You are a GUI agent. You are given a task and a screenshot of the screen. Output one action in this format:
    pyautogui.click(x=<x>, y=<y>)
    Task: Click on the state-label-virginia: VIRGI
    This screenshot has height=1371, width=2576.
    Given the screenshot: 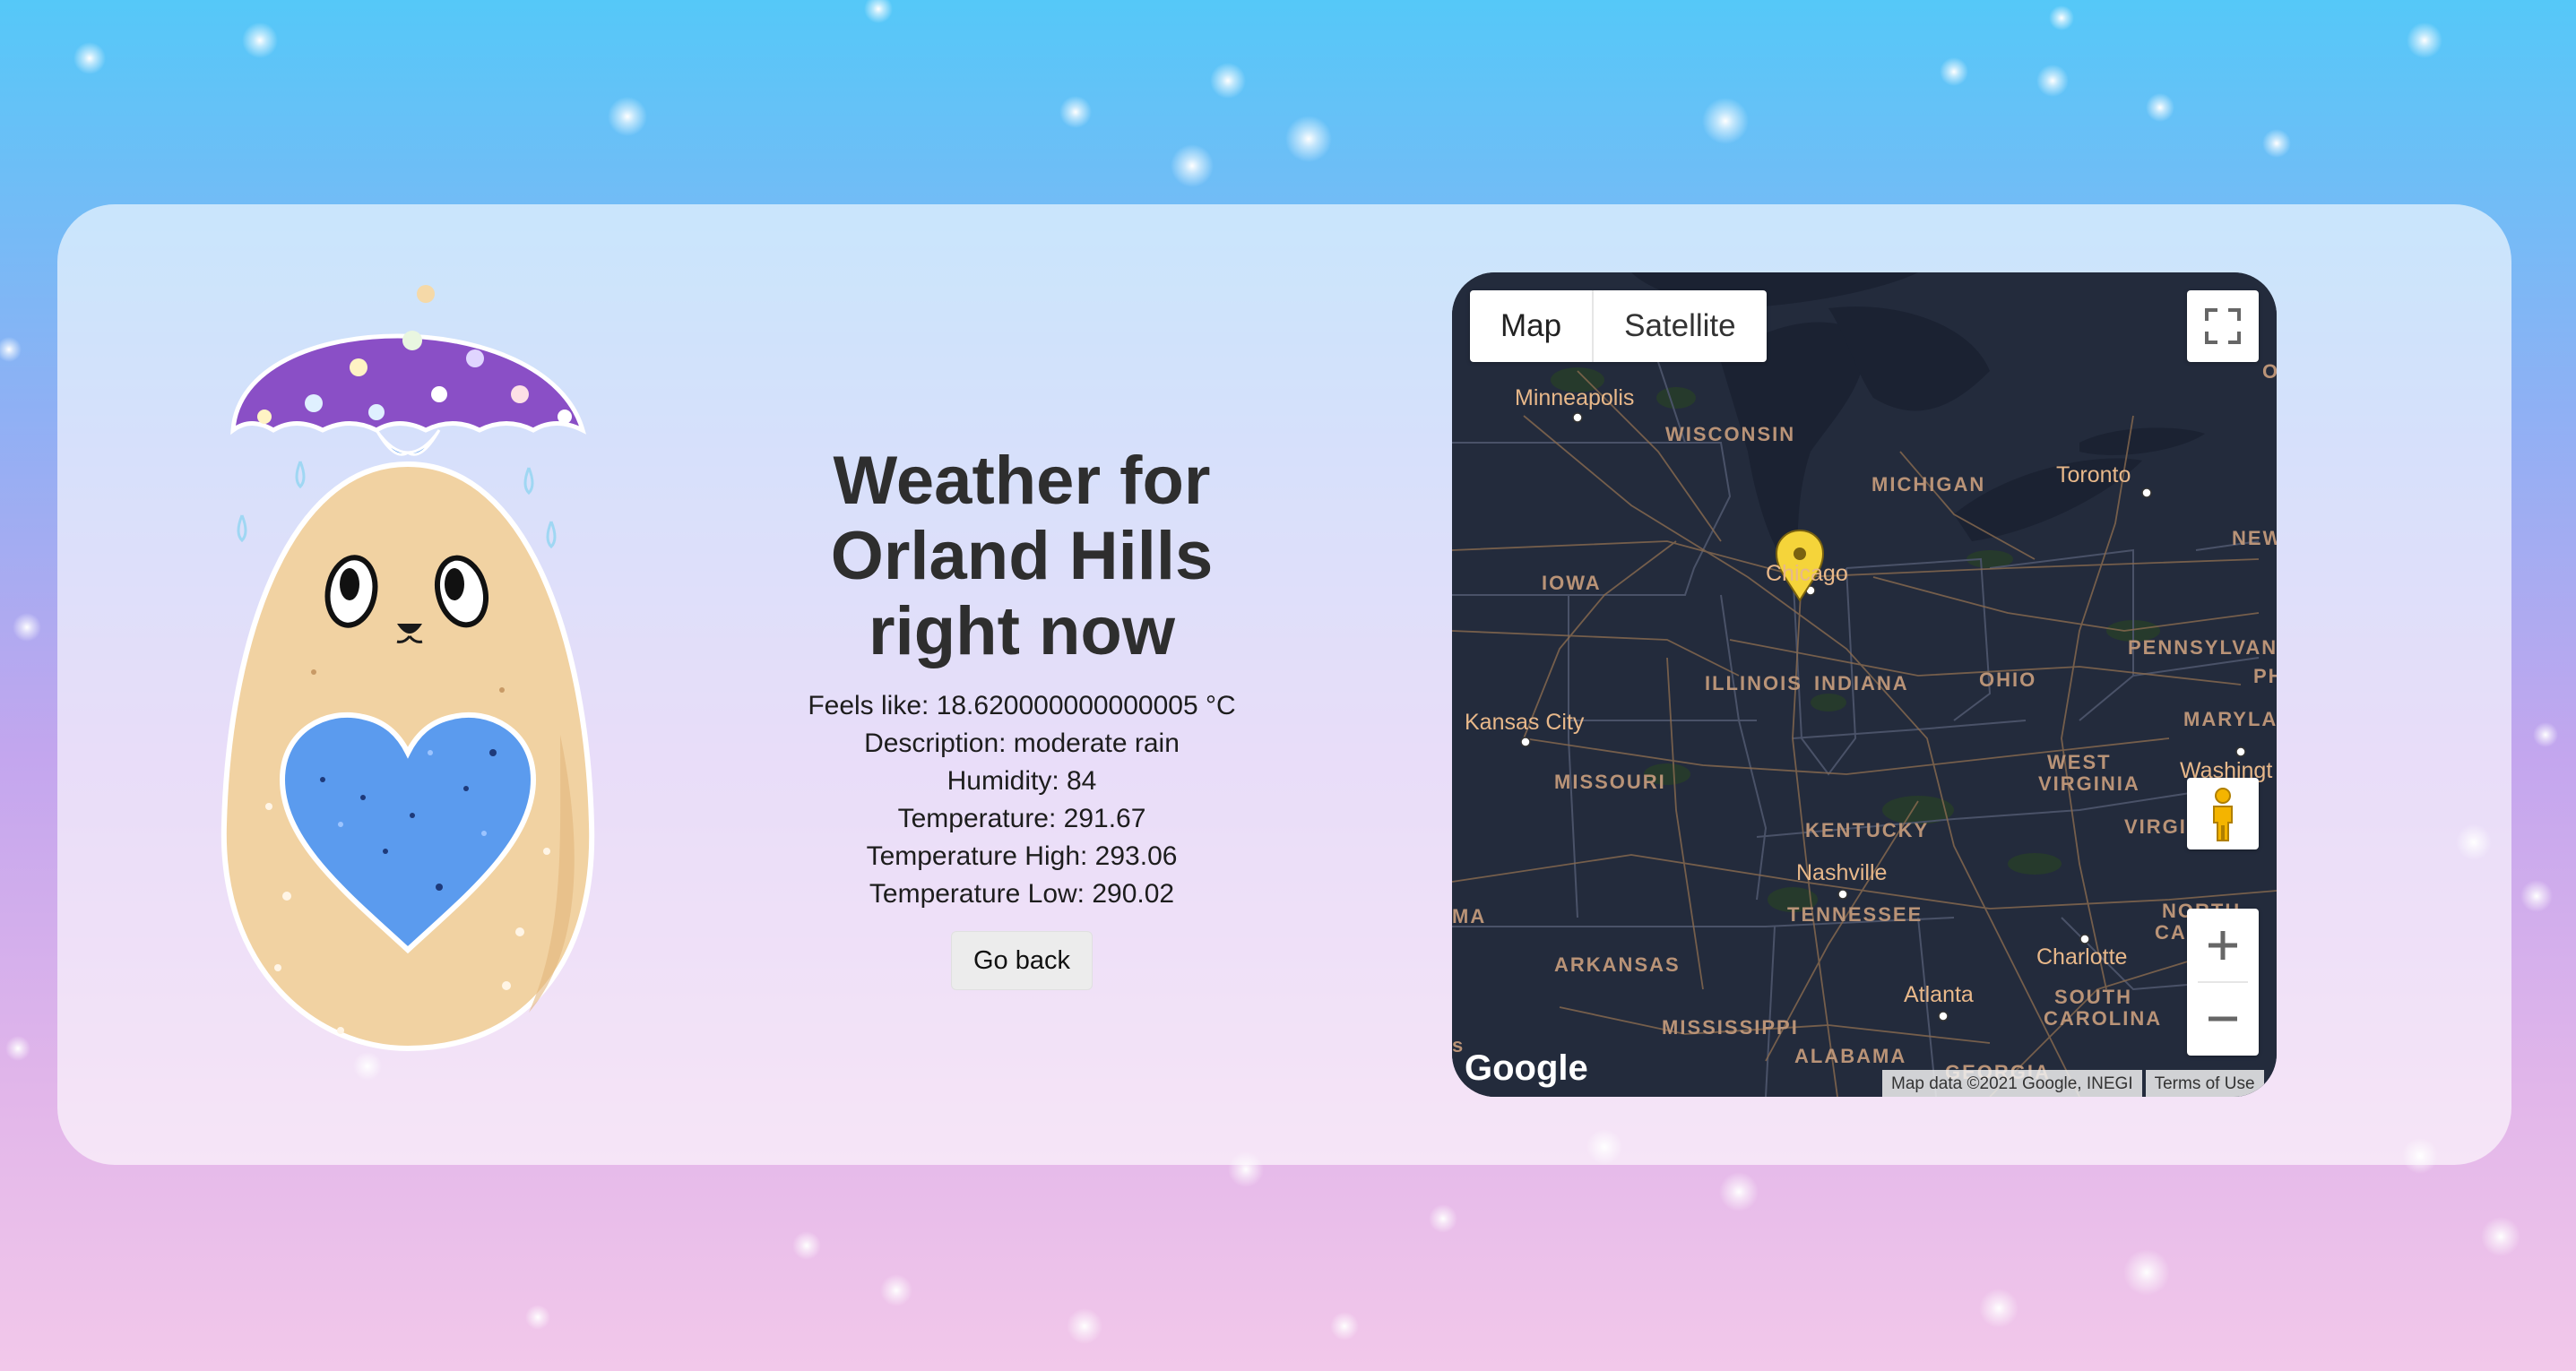 What is the action you would take?
    pyautogui.click(x=2155, y=827)
    